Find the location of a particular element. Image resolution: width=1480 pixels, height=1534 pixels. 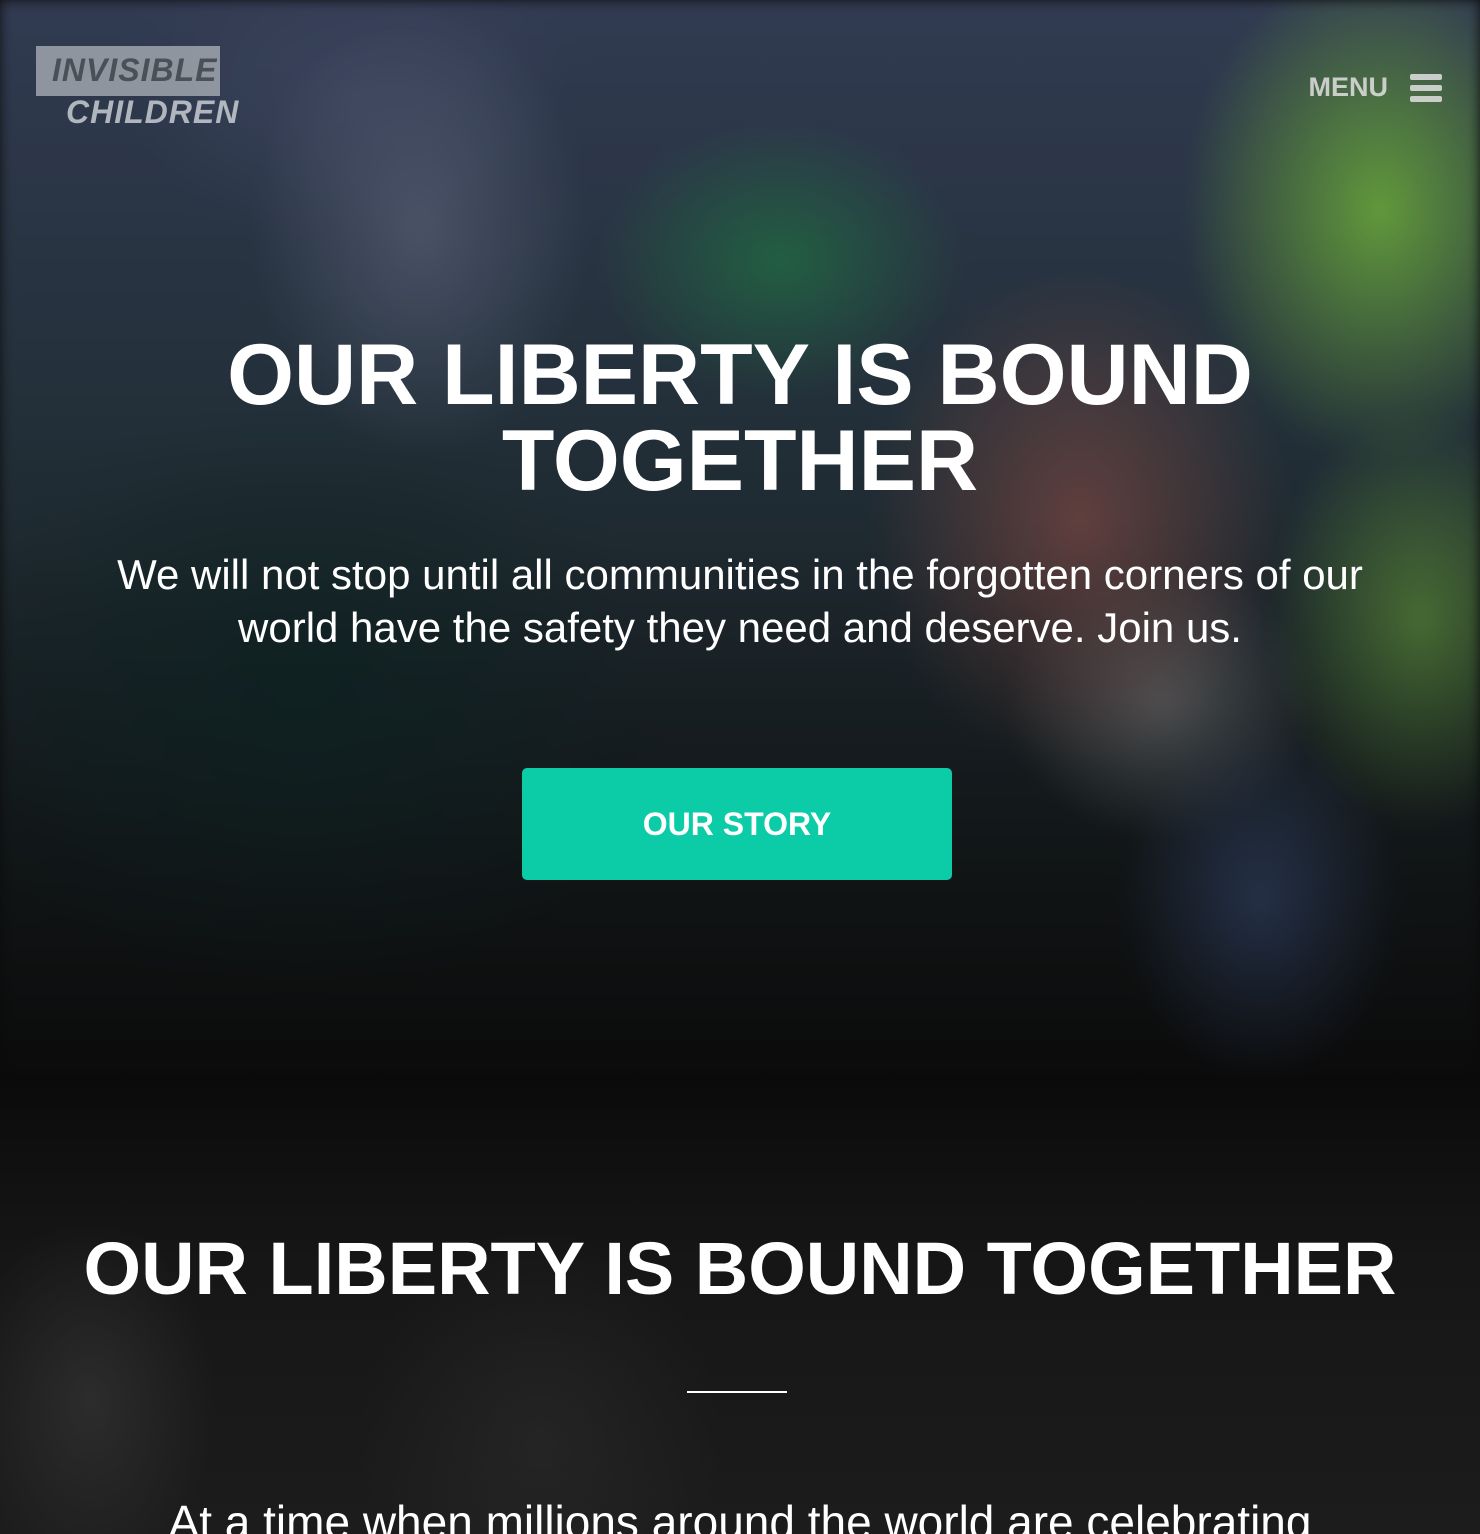

logo-line-2: CHILDREN is located at coordinates (153, 112).